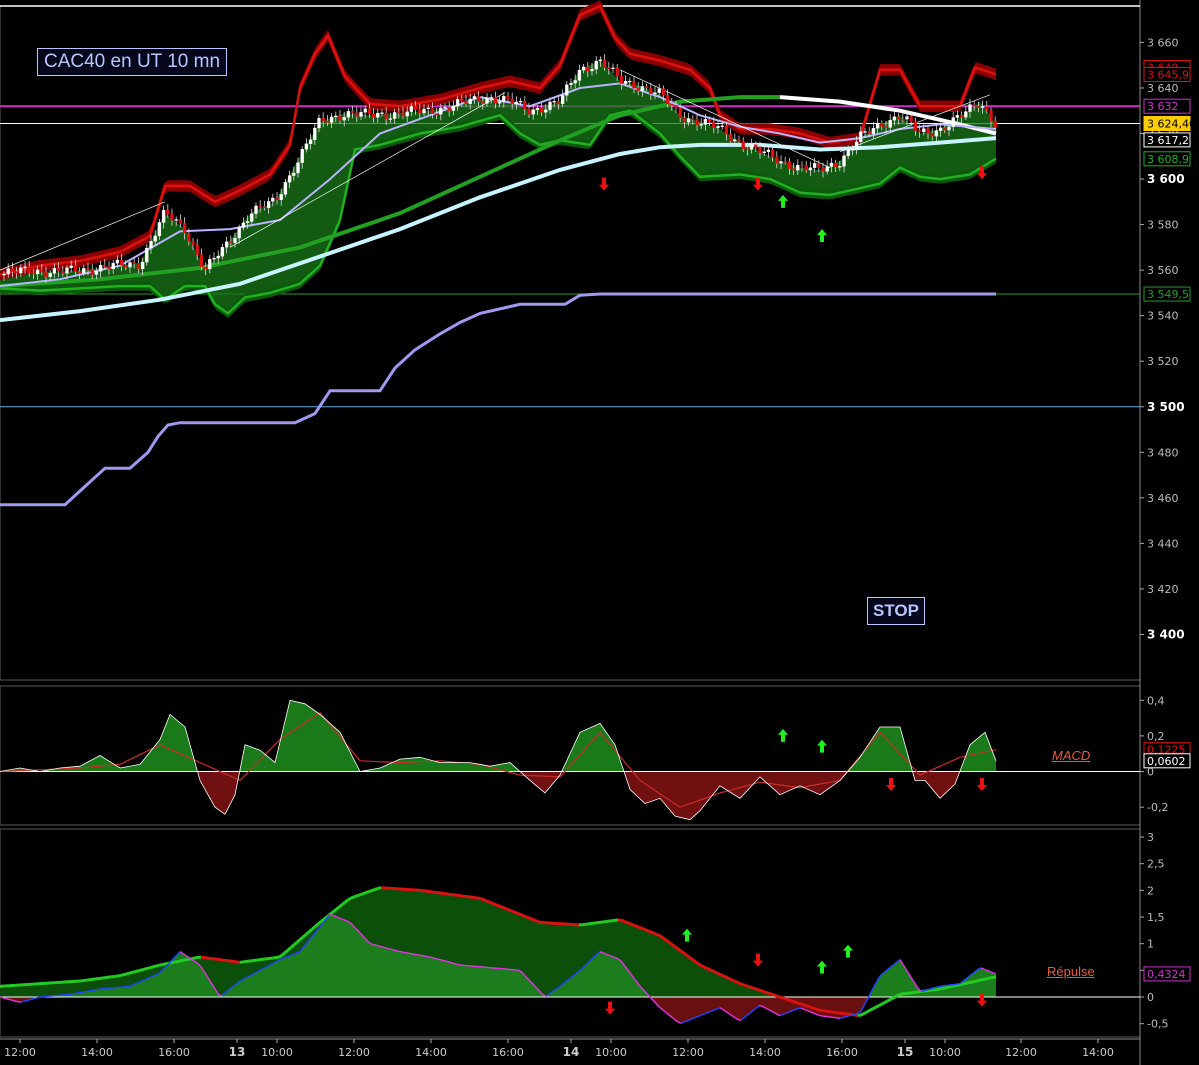 The image size is (1199, 1065). What do you see at coordinates (174, 1052) in the screenshot?
I see `x-tick-label: 16:00` at bounding box center [174, 1052].